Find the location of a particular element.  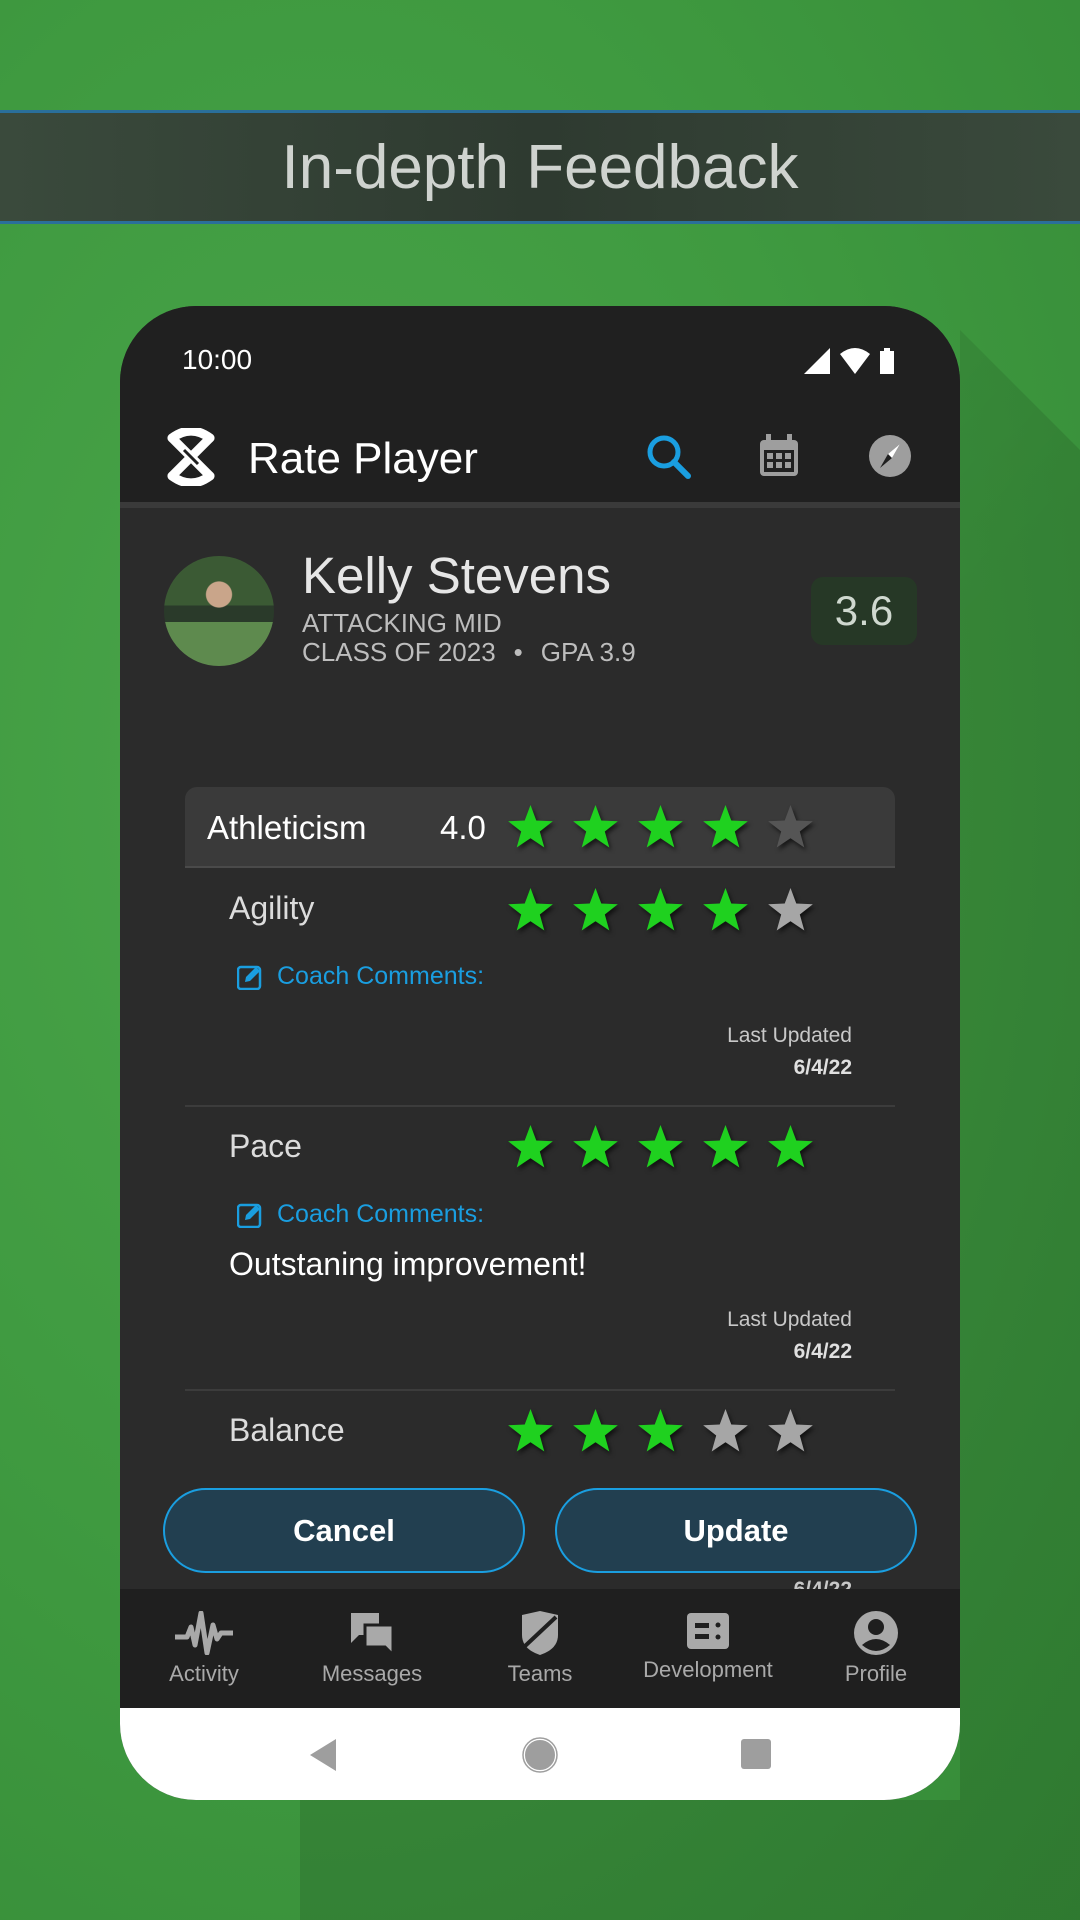

category-value: 4.0 is located at coordinates (463, 827).